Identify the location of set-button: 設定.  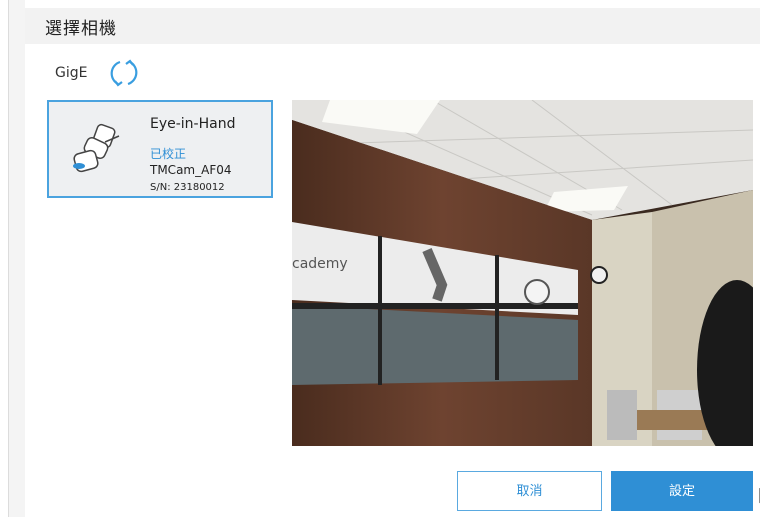
(682, 491).